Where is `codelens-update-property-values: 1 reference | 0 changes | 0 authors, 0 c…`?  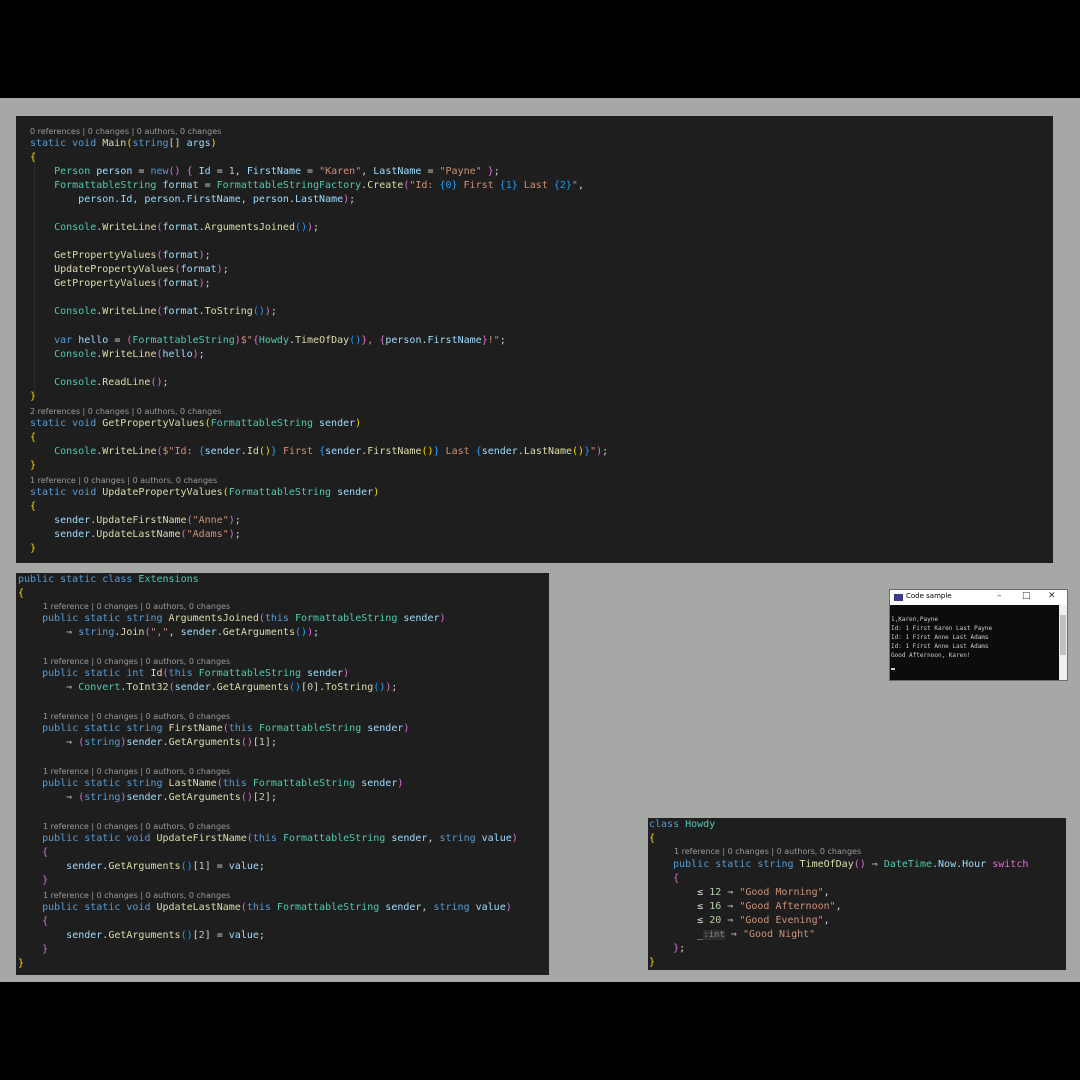 codelens-update-property-values: 1 reference | 0 changes | 0 authors, 0 c… is located at coordinates (123, 481).